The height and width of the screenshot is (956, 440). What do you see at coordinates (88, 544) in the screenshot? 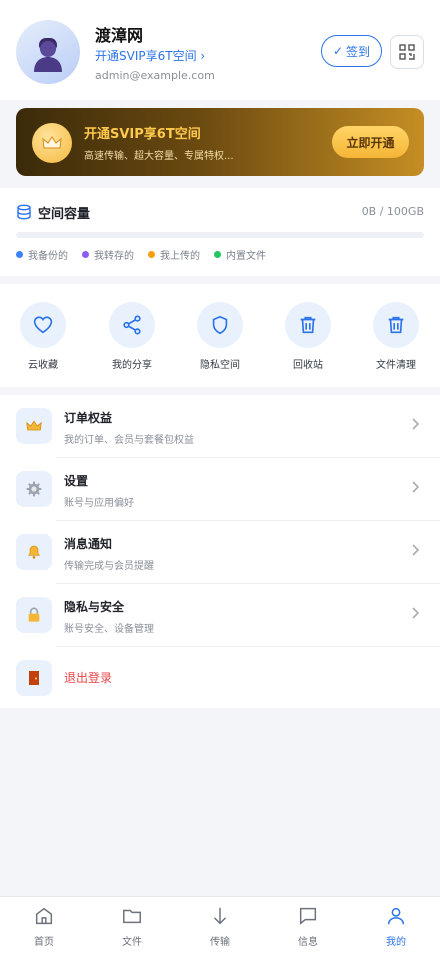
I see `menu-title: 消息通知` at bounding box center [88, 544].